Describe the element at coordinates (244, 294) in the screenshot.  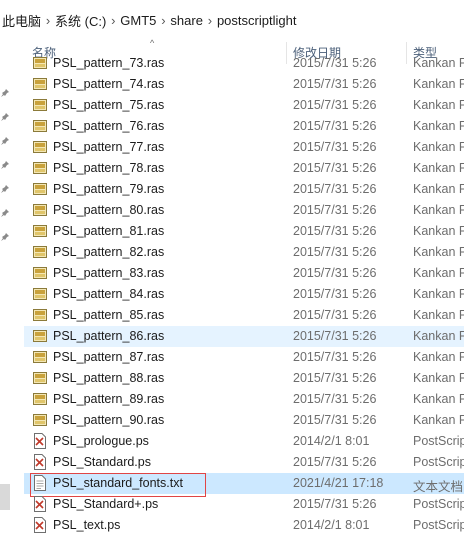
I see `file-row: PSL_pattern_84.ras 2015/7/31 5:26 Kankan F` at that location.